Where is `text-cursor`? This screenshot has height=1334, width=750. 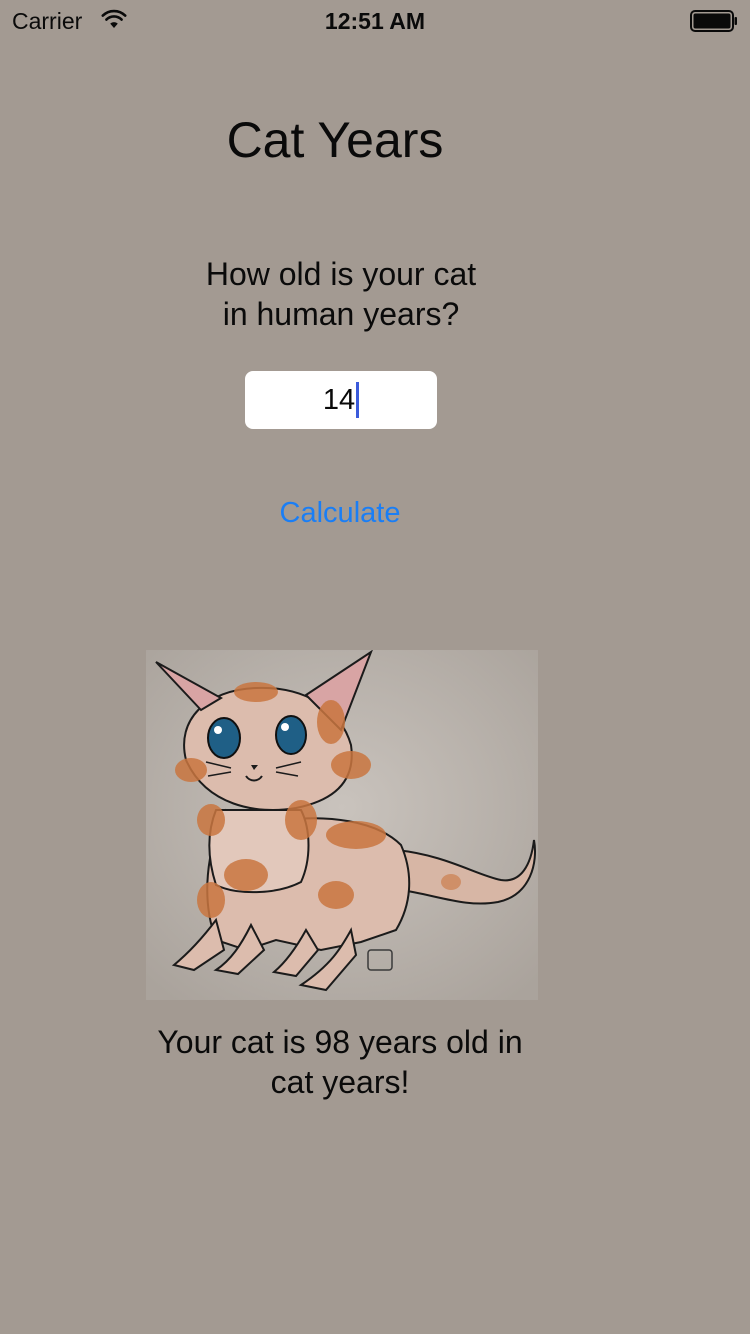
text-cursor is located at coordinates (358, 400).